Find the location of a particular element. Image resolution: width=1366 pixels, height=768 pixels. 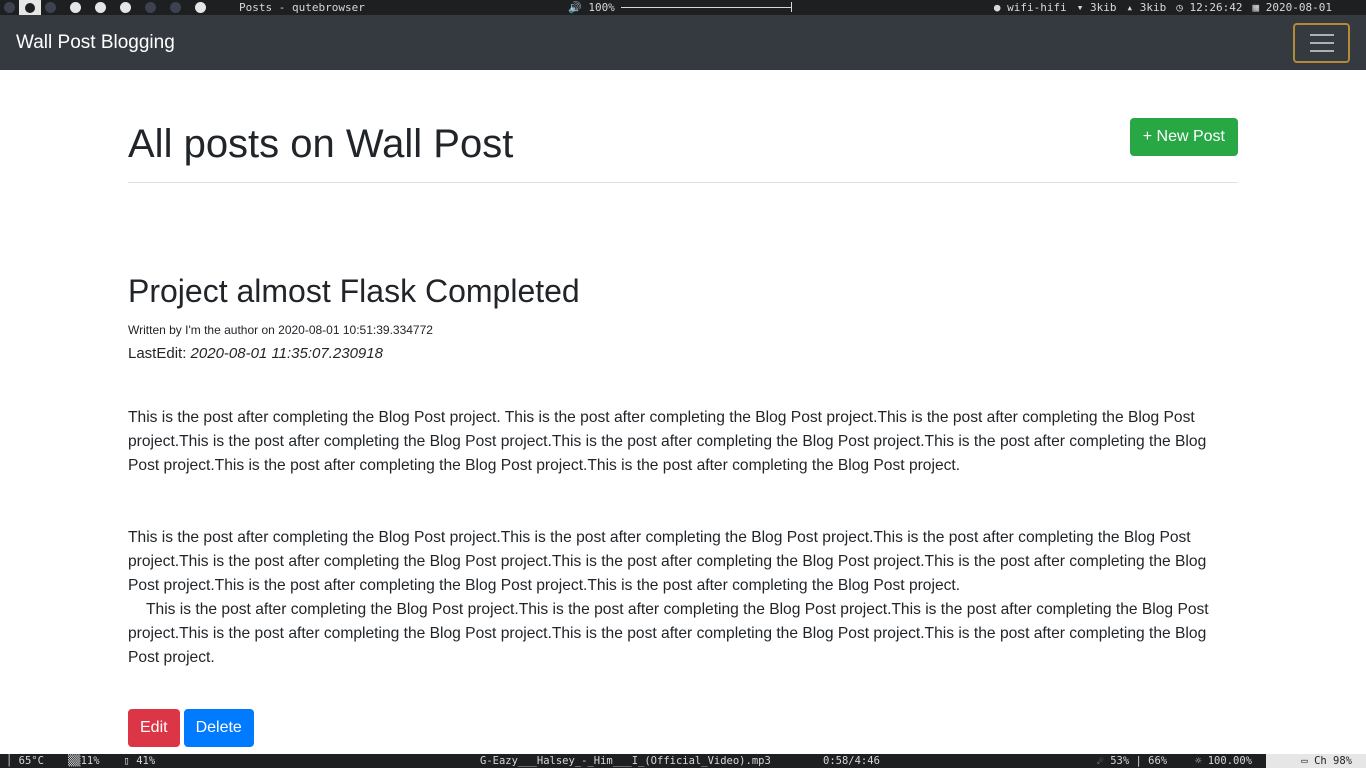

post-actions: Edit Delete is located at coordinates (193, 728).